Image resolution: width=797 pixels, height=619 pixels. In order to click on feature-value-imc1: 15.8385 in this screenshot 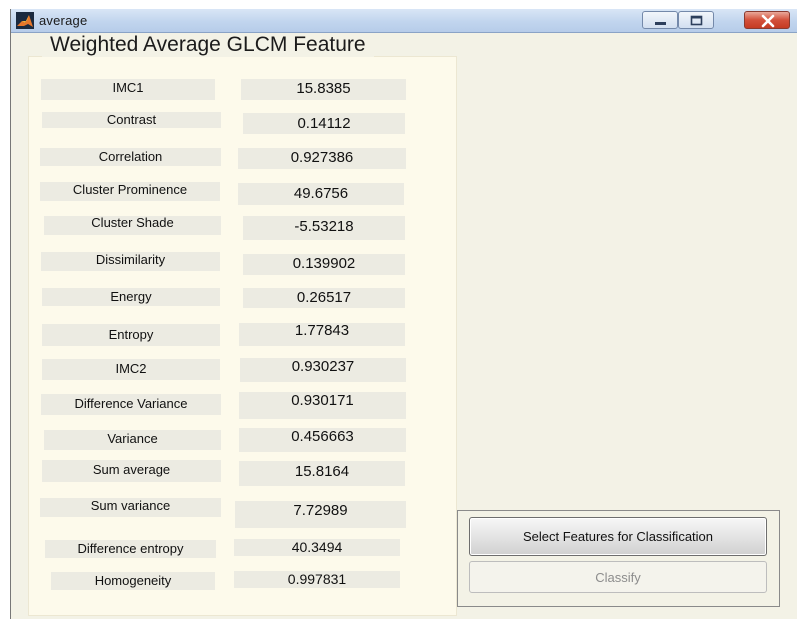, I will do `click(323, 89)`.